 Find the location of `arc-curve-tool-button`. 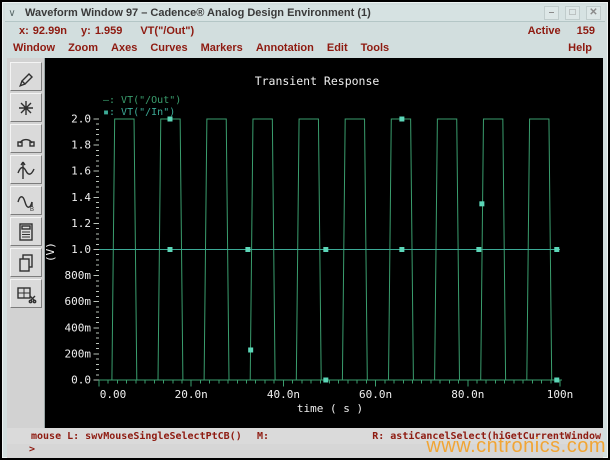

arc-curve-tool-button is located at coordinates (25, 138).